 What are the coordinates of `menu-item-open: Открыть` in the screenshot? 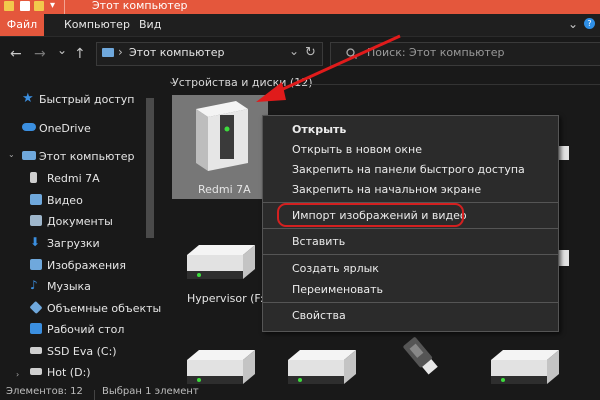 It's located at (319, 129).